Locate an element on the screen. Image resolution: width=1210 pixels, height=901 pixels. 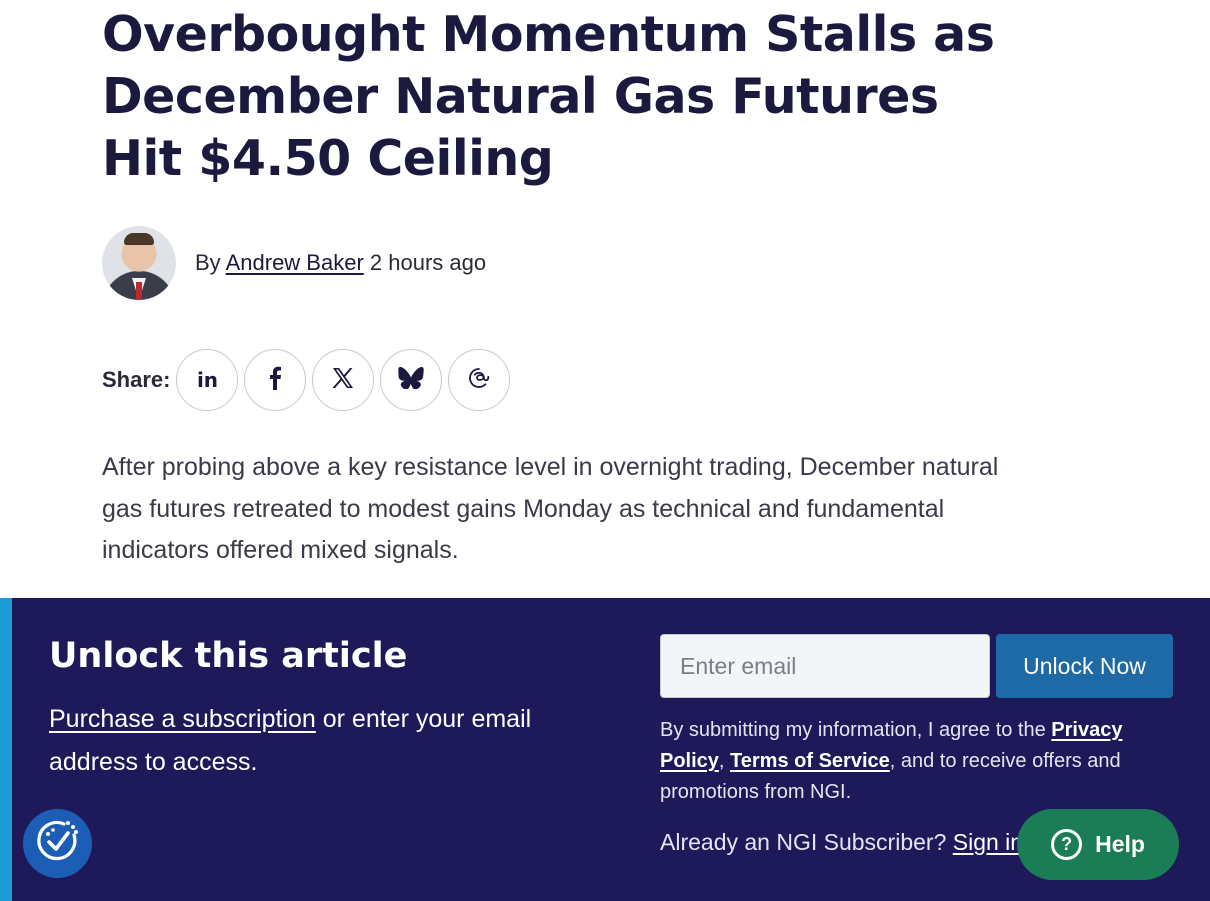
share-x-button is located at coordinates (343, 380).